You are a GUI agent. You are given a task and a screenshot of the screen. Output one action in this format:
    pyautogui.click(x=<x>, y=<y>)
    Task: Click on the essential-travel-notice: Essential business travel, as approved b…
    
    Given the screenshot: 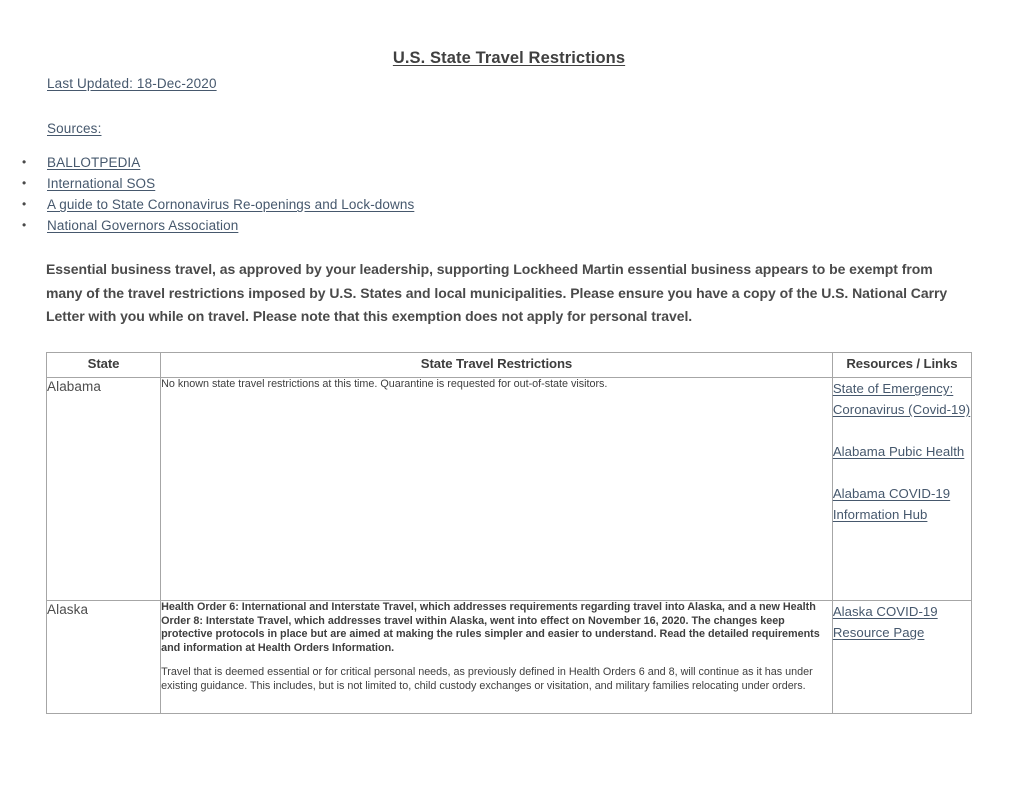 What is the action you would take?
    pyautogui.click(x=497, y=292)
    